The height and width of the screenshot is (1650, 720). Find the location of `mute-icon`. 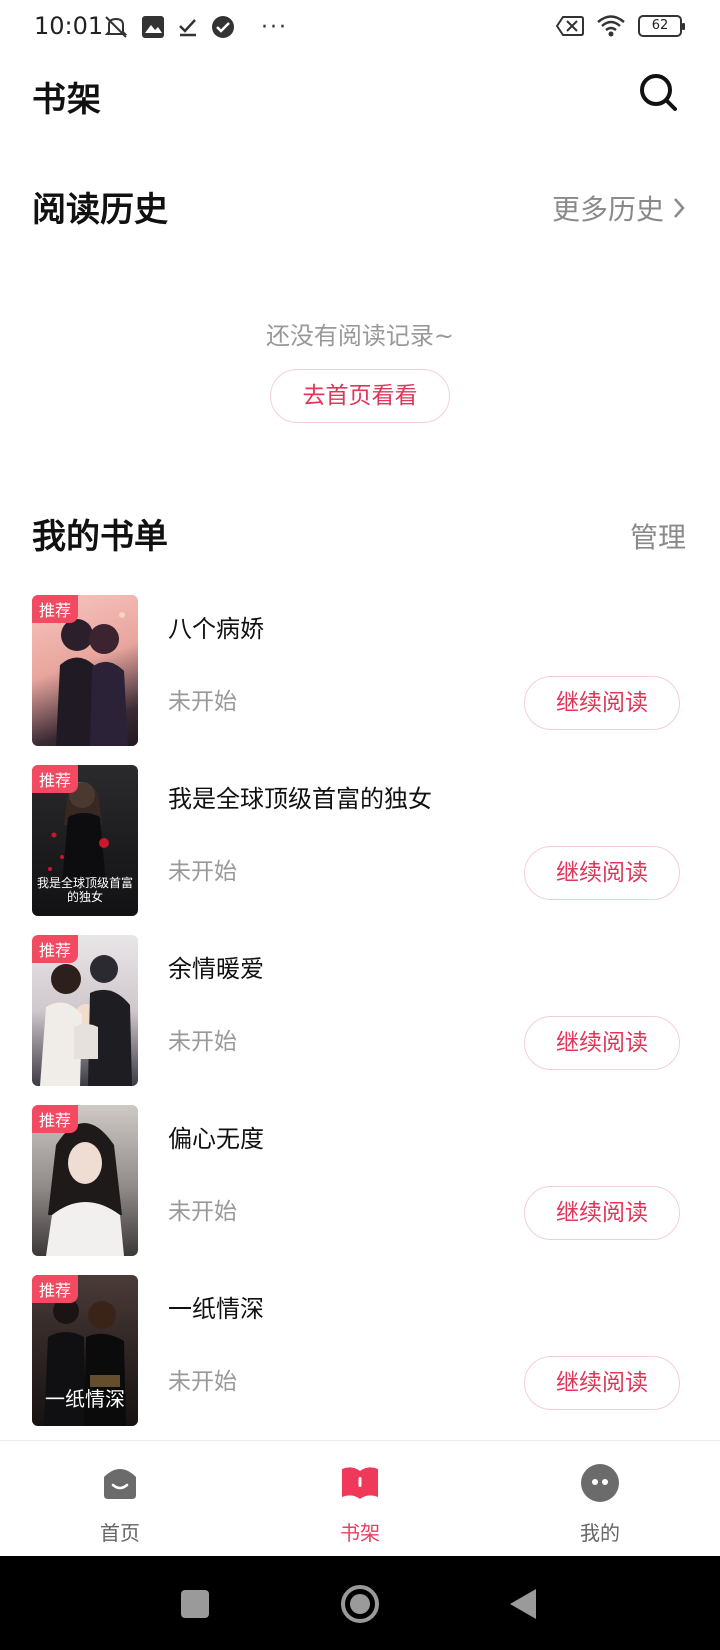

mute-icon is located at coordinates (116, 27).